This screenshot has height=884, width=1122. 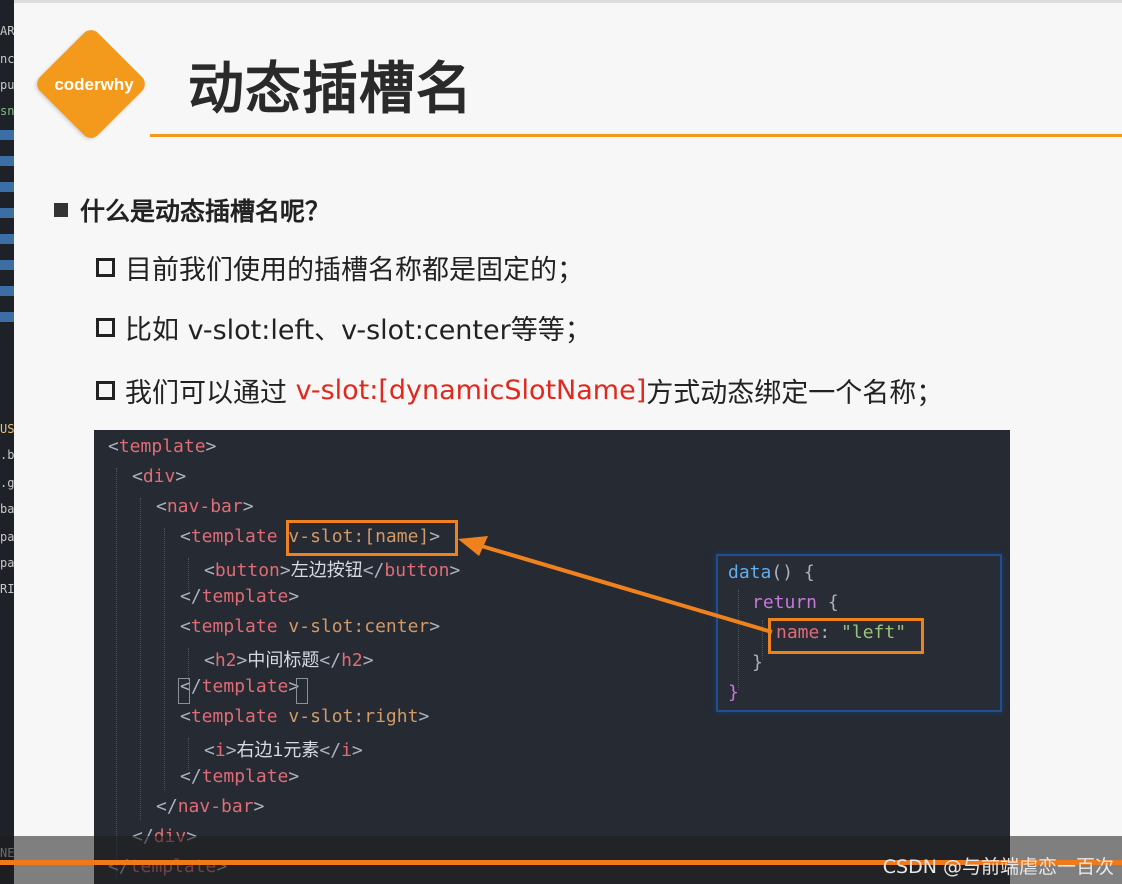 I want to click on arrow-head-icon, so click(x=473, y=546).